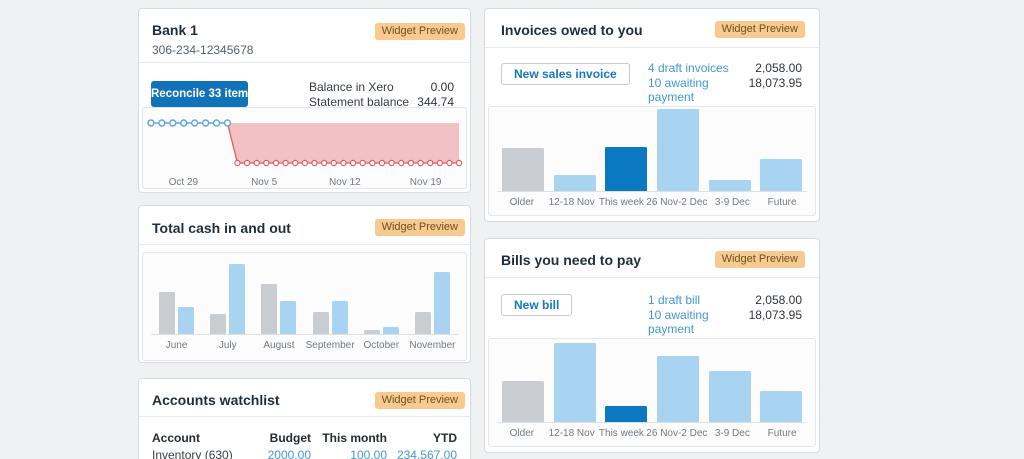 The image size is (1024, 459). I want to click on x-axis-label-july: July, so click(227, 345).